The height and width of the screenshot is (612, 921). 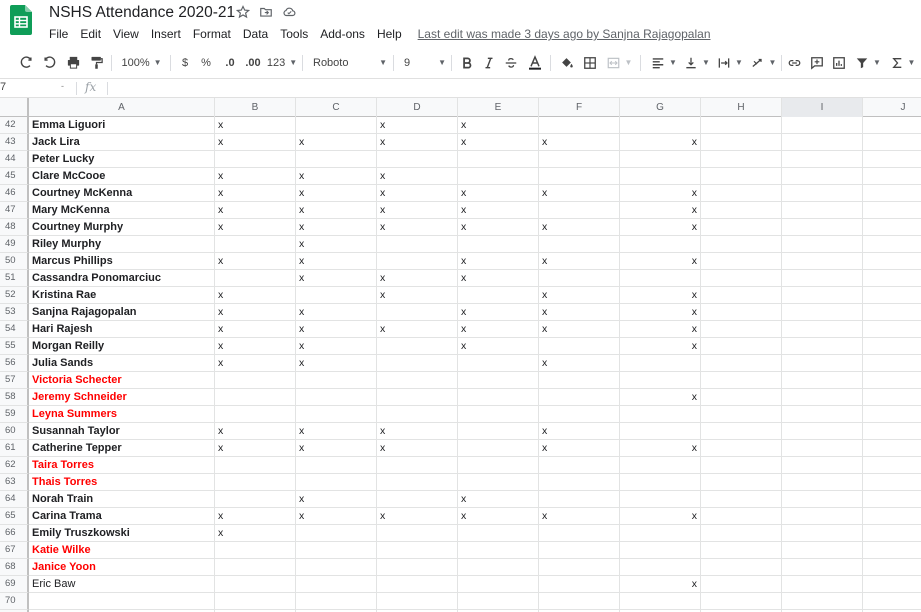 What do you see at coordinates (14, 261) in the screenshot?
I see `row-header: 50` at bounding box center [14, 261].